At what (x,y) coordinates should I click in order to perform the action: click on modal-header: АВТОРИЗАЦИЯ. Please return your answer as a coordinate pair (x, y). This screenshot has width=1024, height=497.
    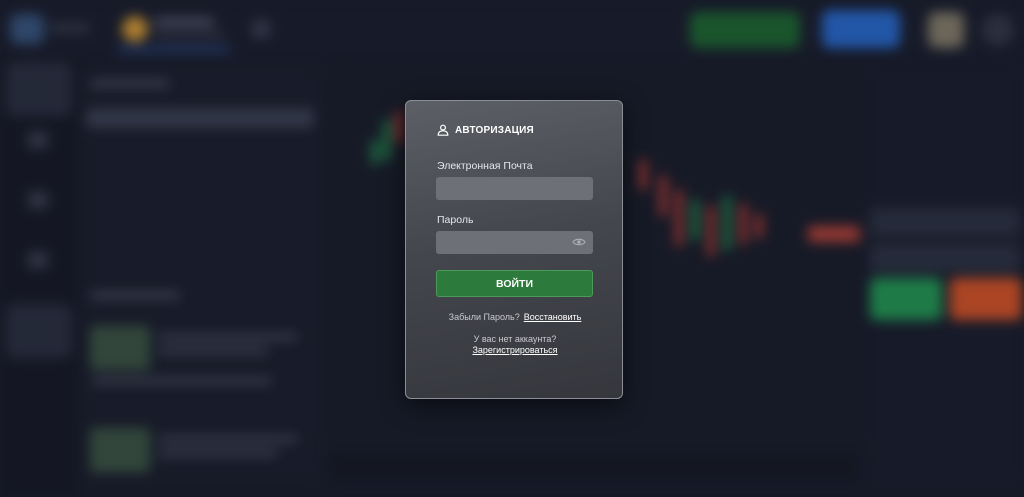
    Looking at the image, I should click on (485, 130).